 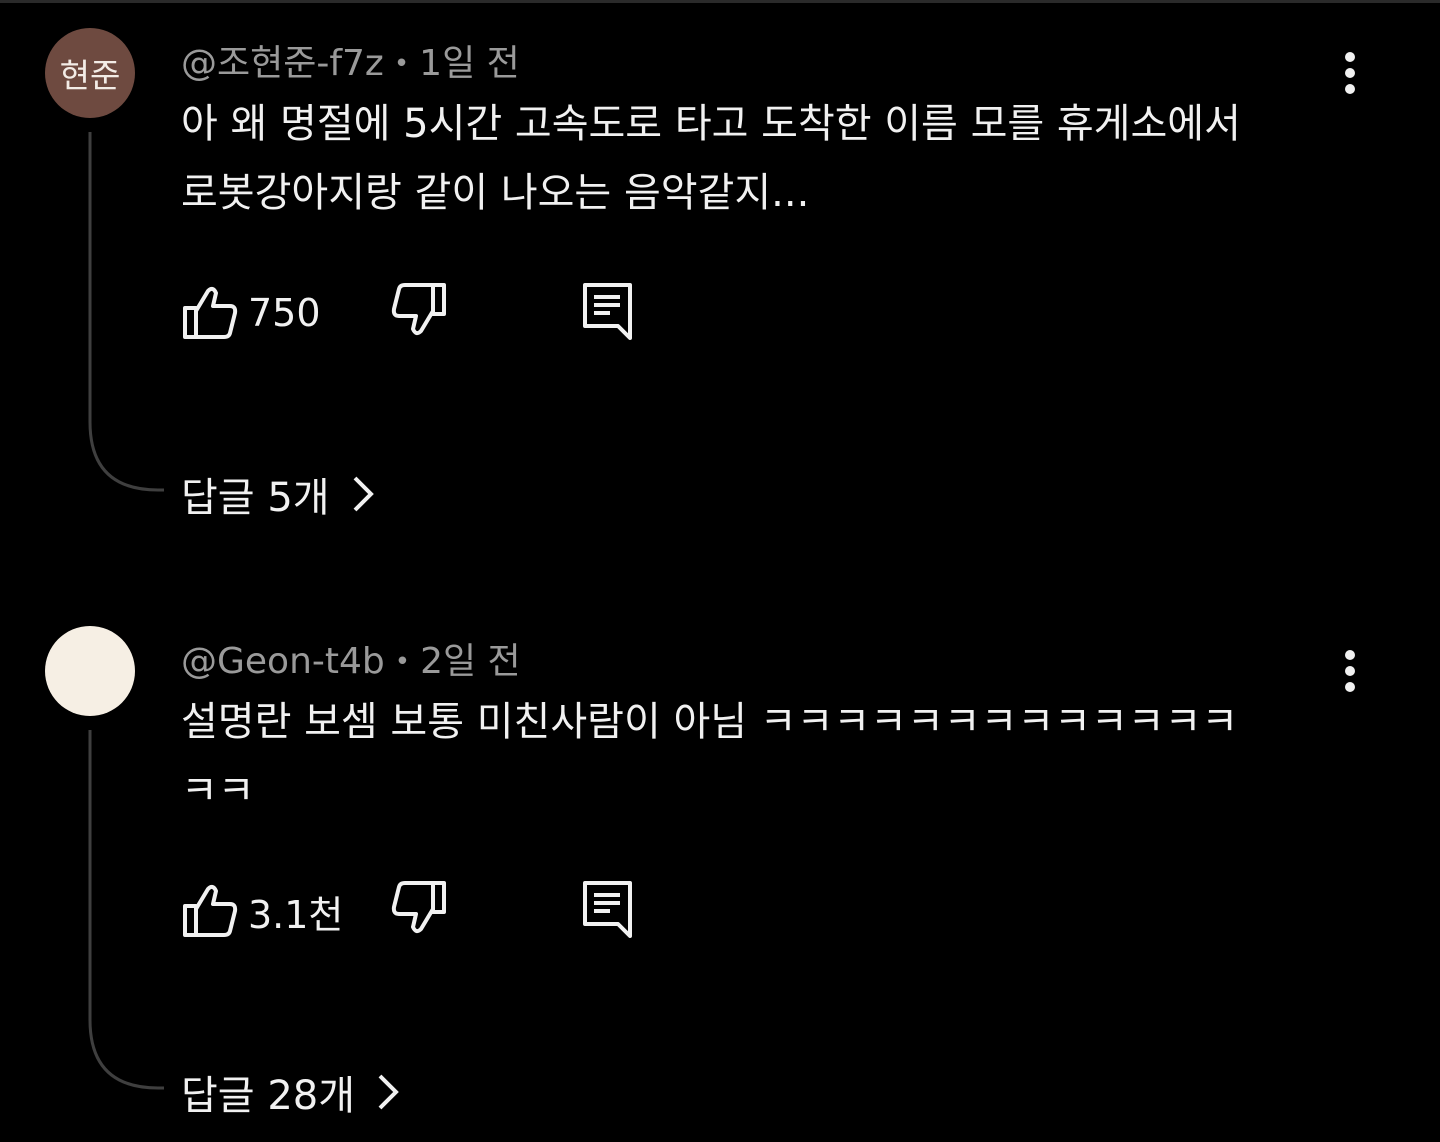 I want to click on comment-actions: 3.1천, so click(x=438, y=911).